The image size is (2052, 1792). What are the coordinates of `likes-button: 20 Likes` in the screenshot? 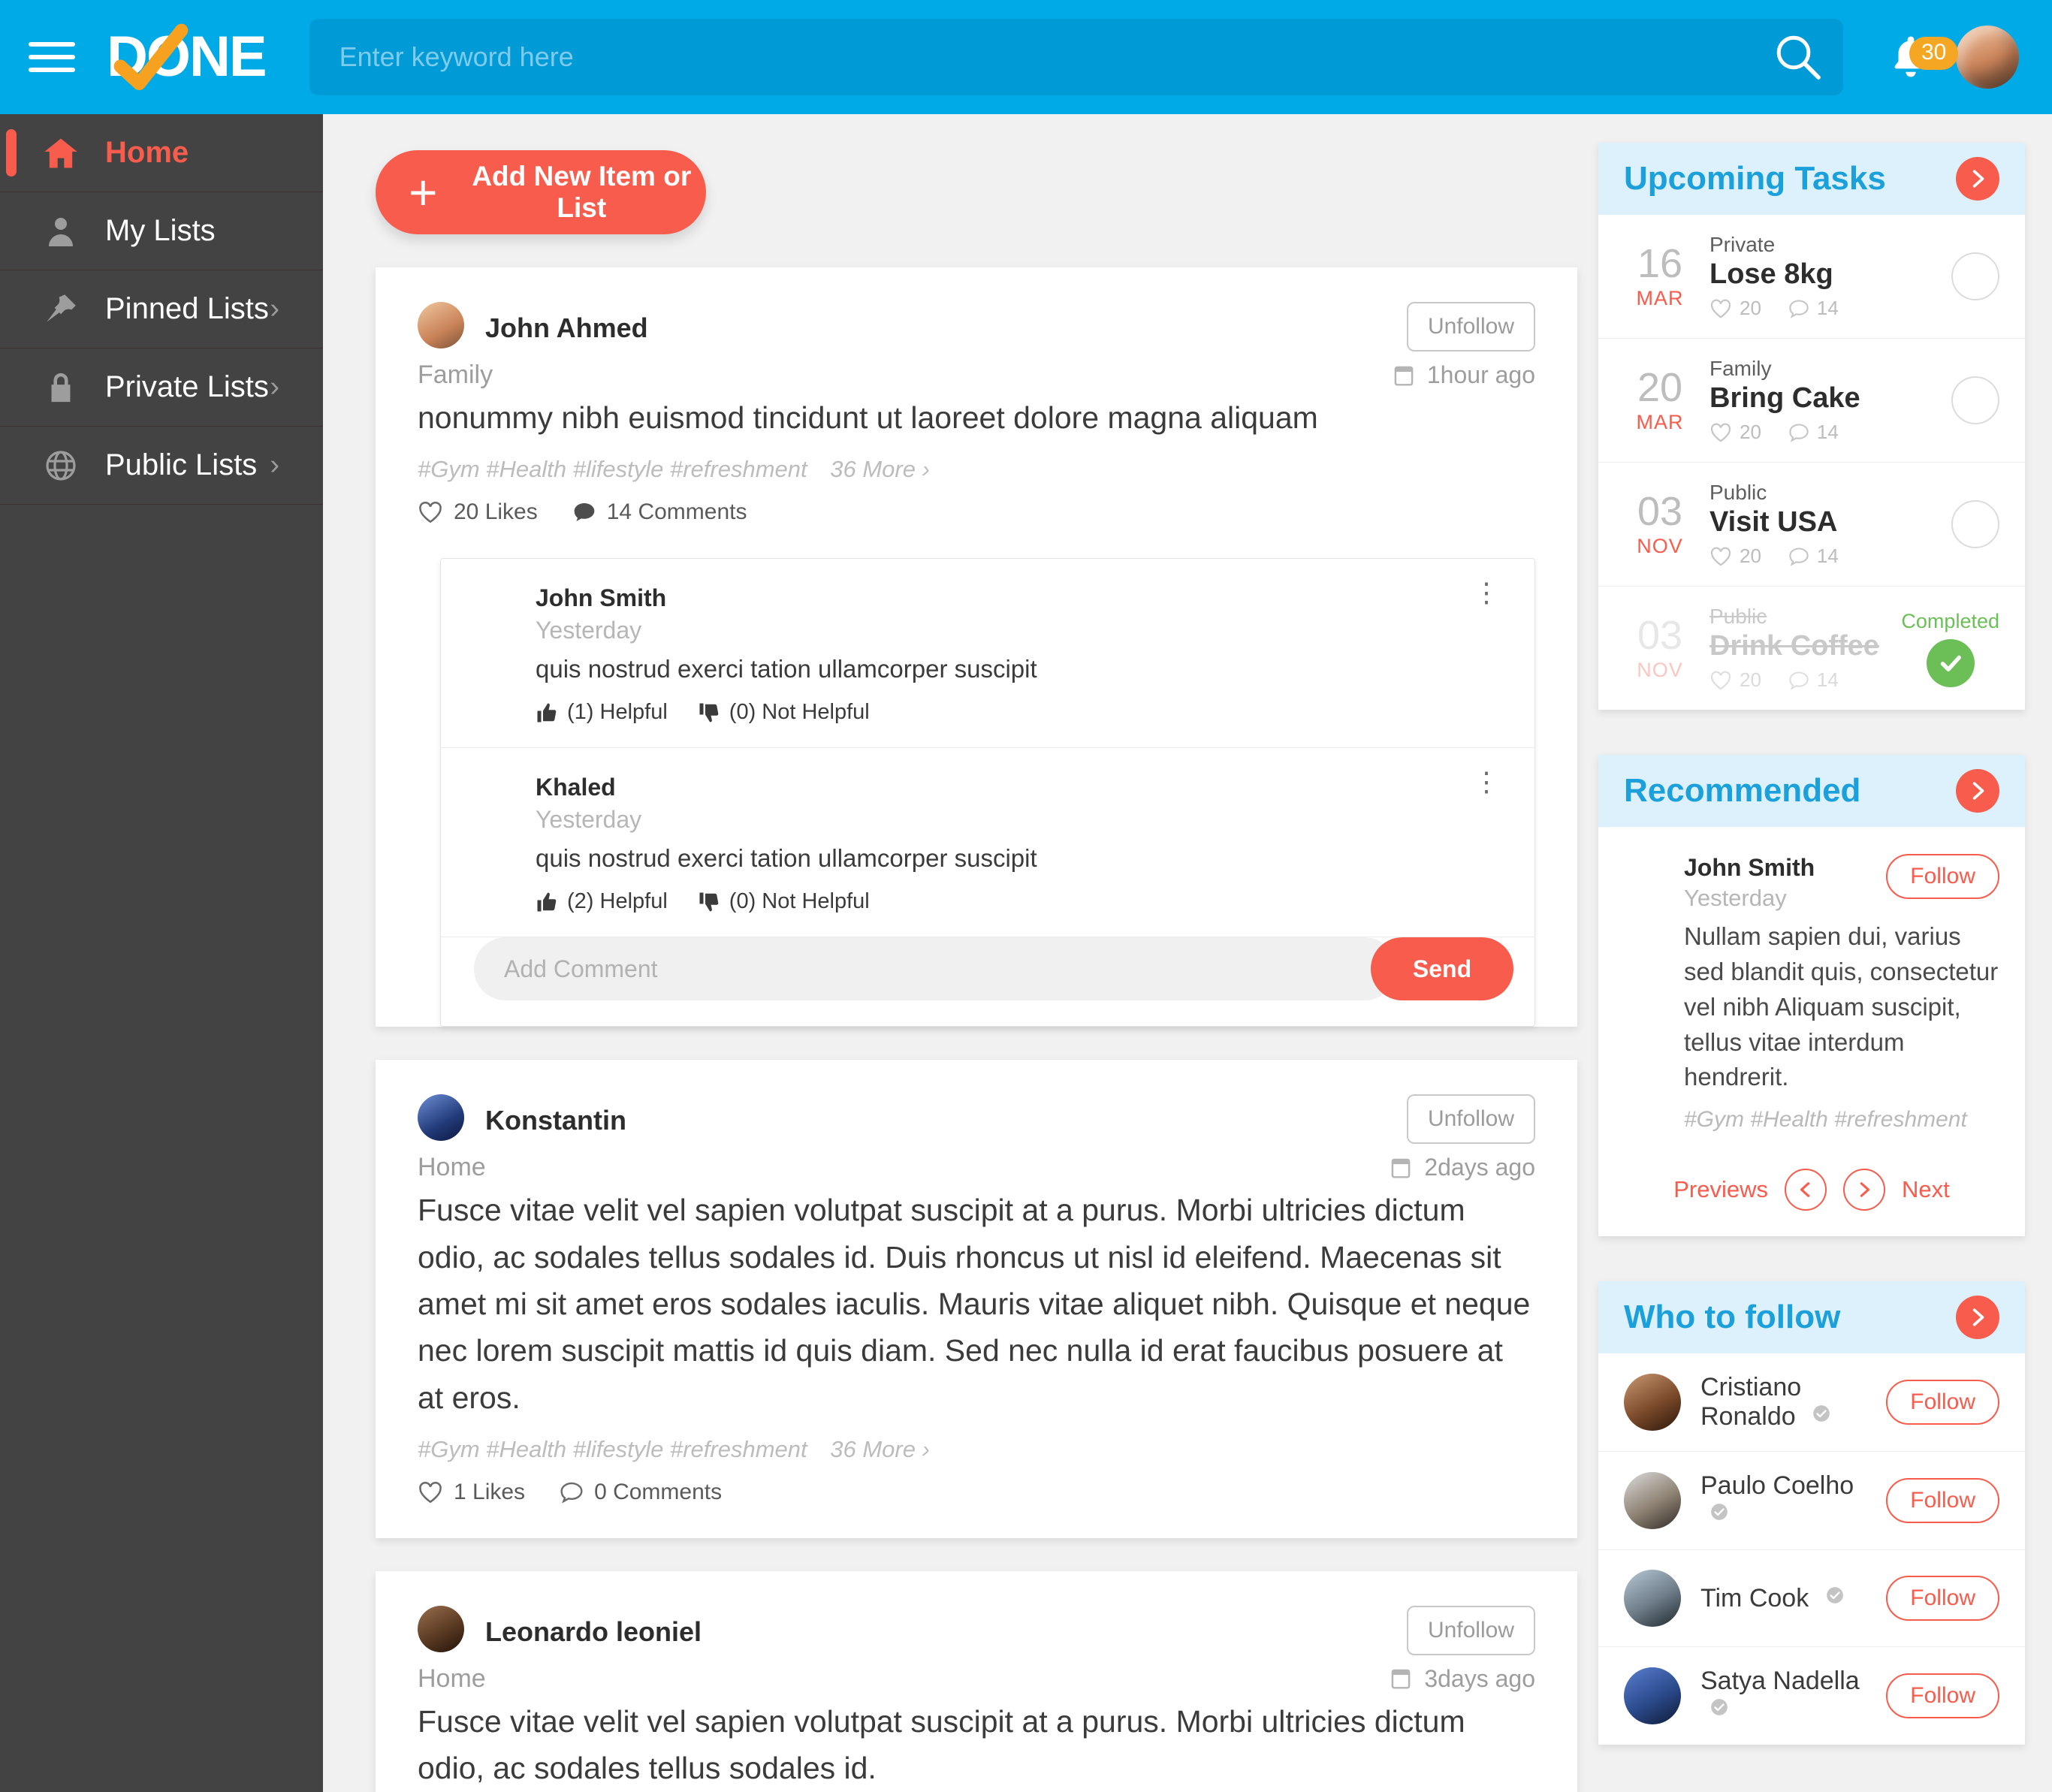 It's located at (478, 512).